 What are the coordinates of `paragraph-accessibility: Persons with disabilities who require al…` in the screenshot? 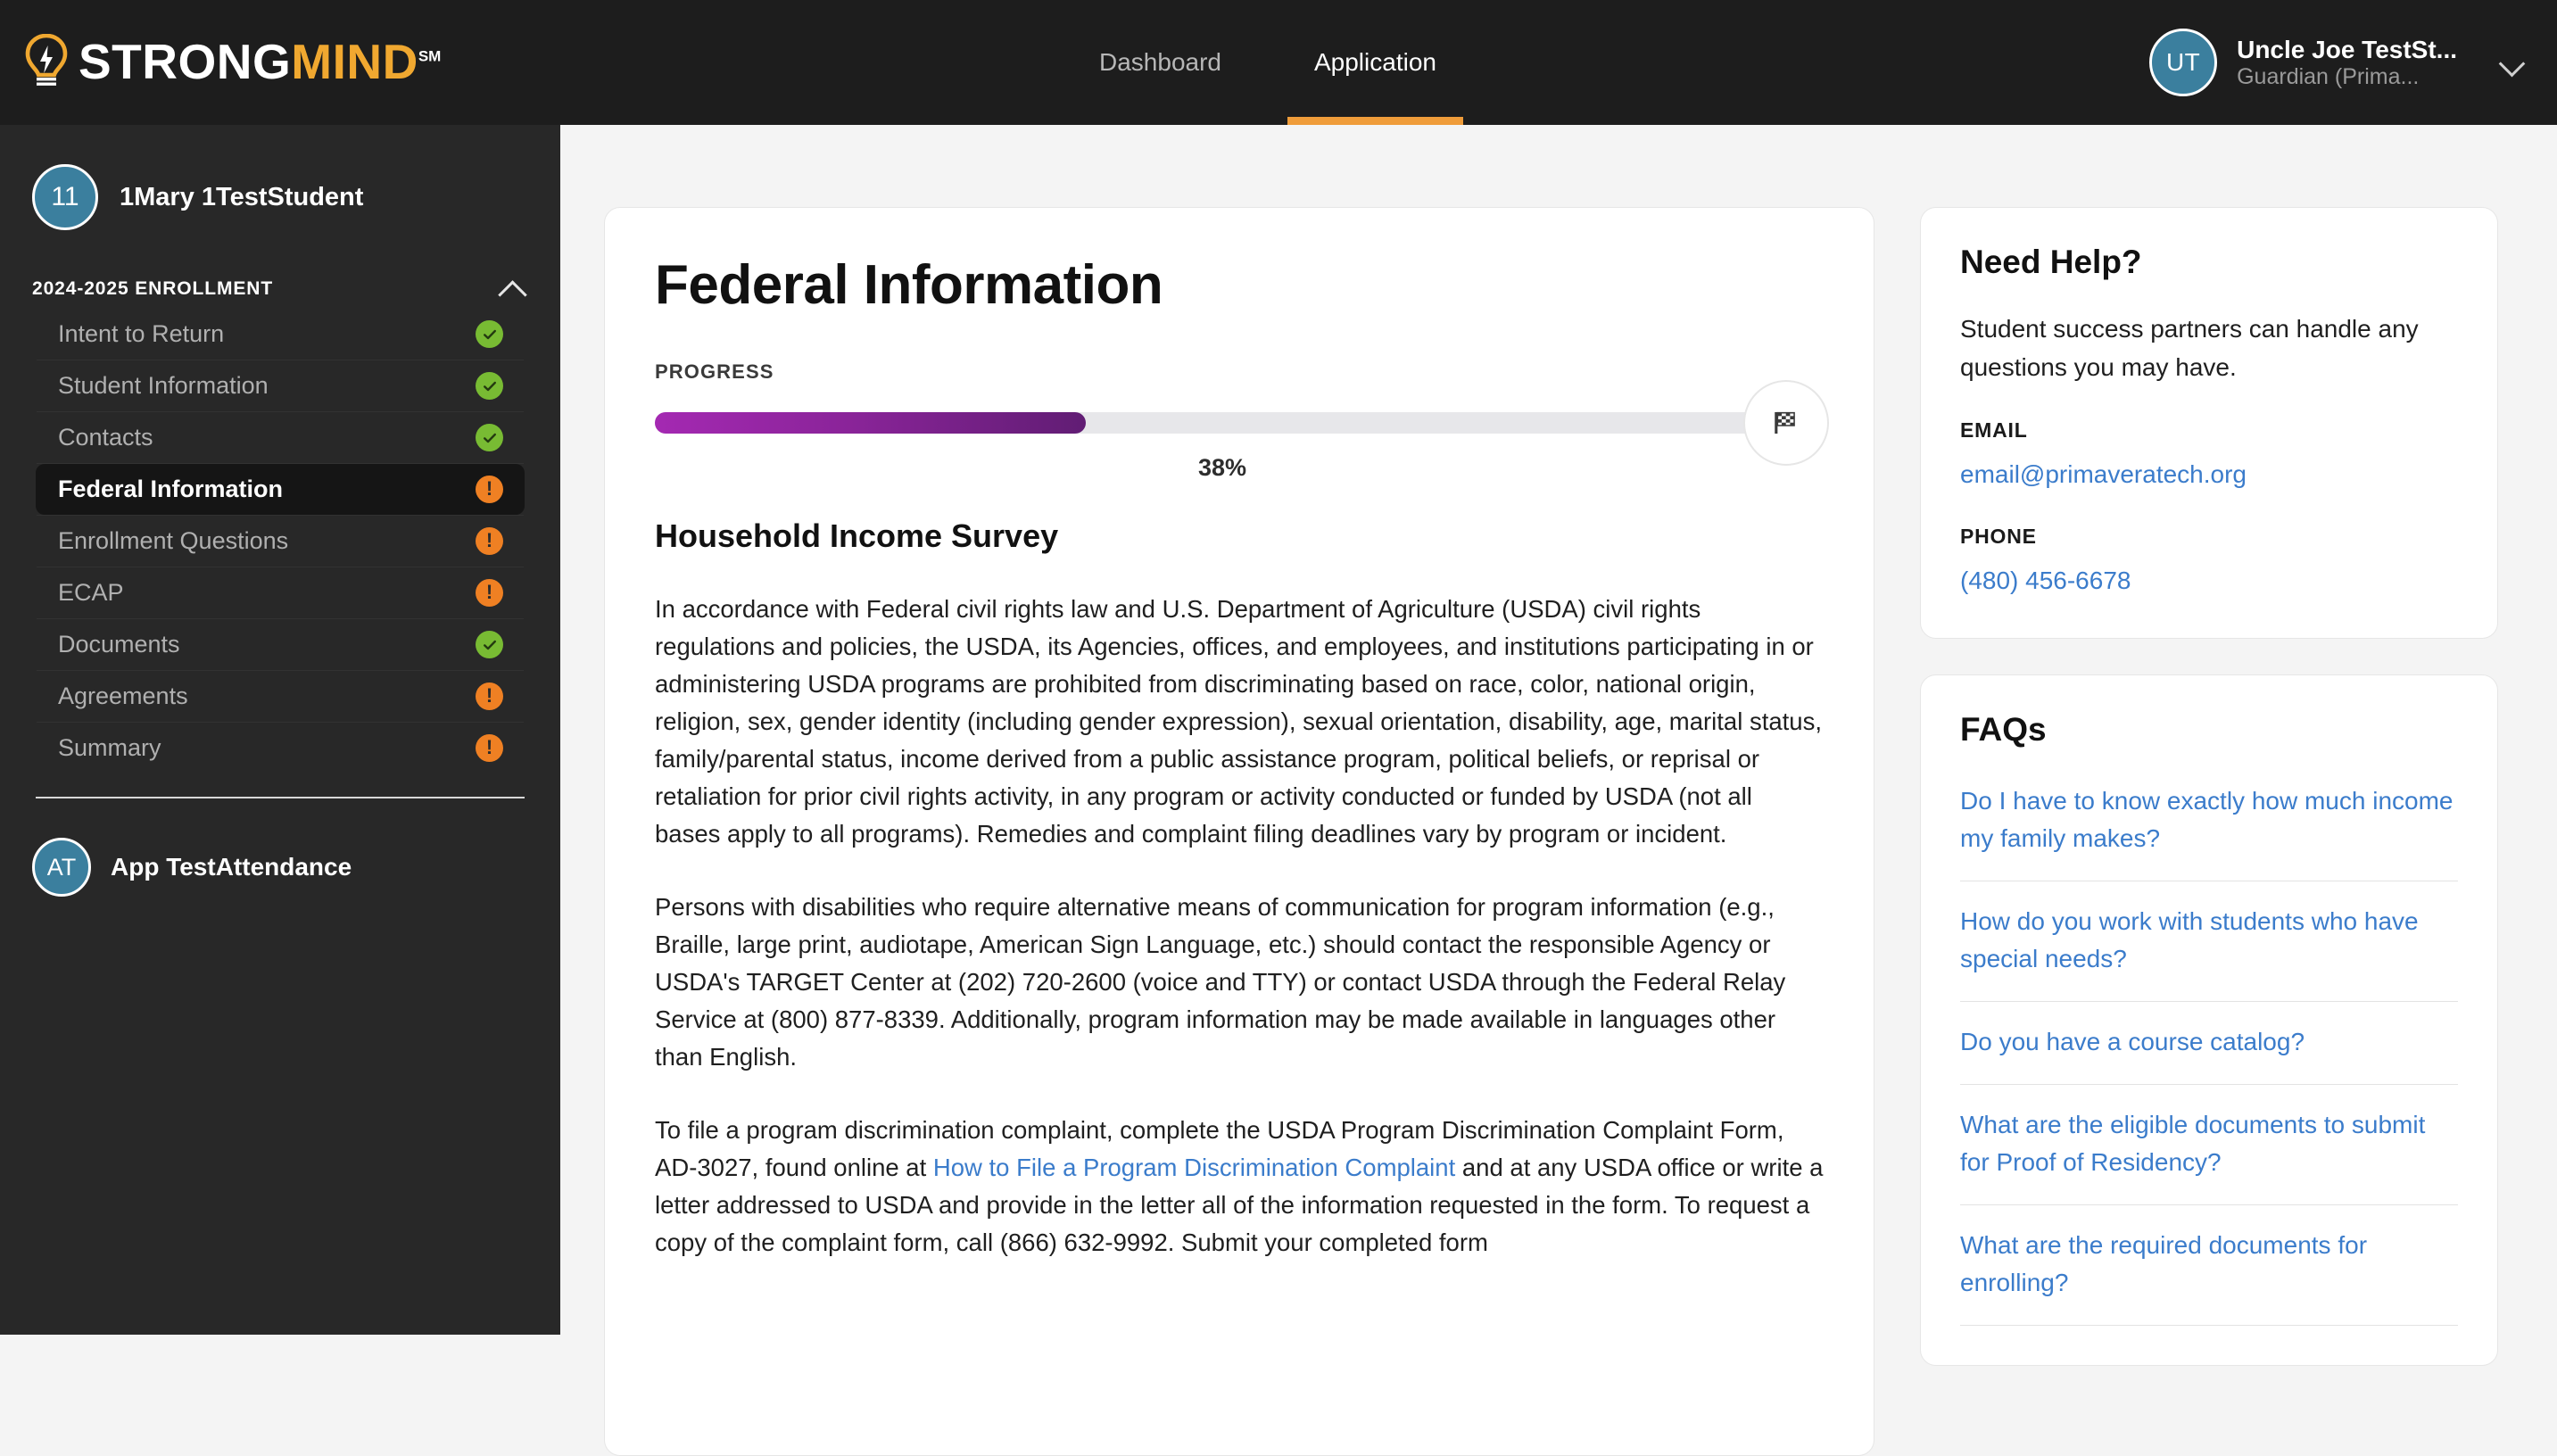 It's located at (1221, 982).